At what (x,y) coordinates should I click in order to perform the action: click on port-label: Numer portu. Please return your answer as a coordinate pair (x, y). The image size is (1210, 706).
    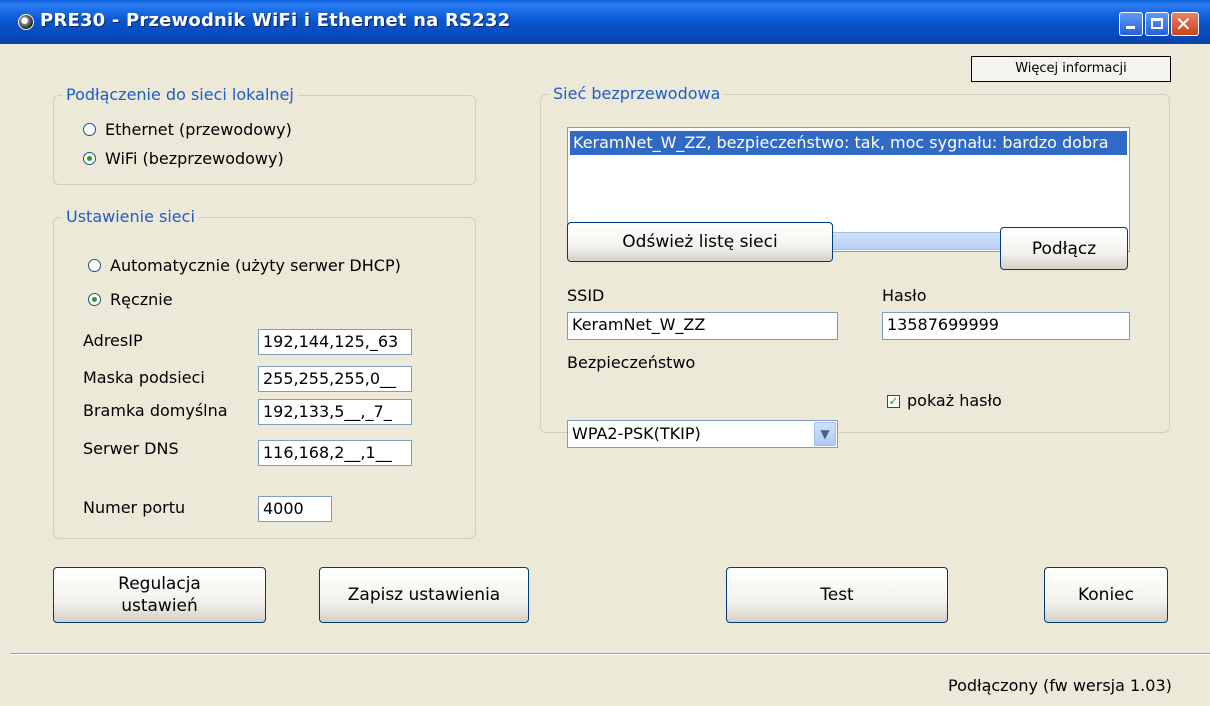
    Looking at the image, I should click on (134, 507).